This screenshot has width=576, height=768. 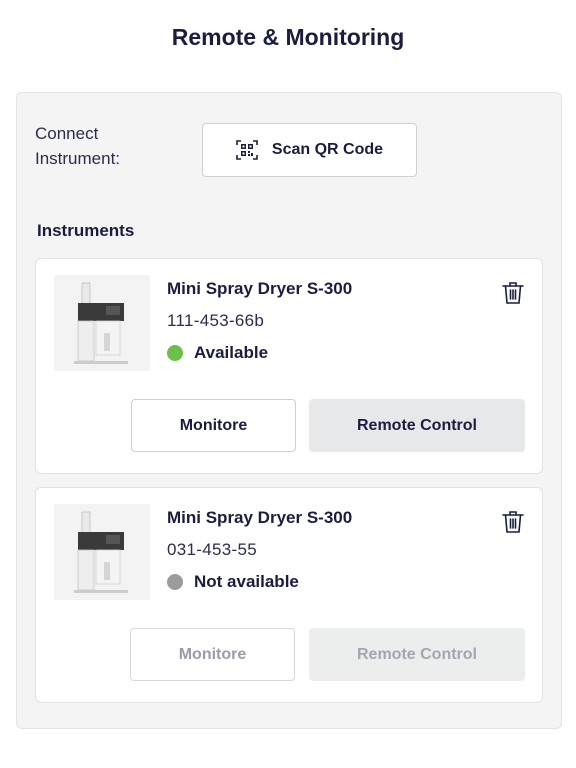 I want to click on instruments-section-title: Instruments, so click(x=86, y=230).